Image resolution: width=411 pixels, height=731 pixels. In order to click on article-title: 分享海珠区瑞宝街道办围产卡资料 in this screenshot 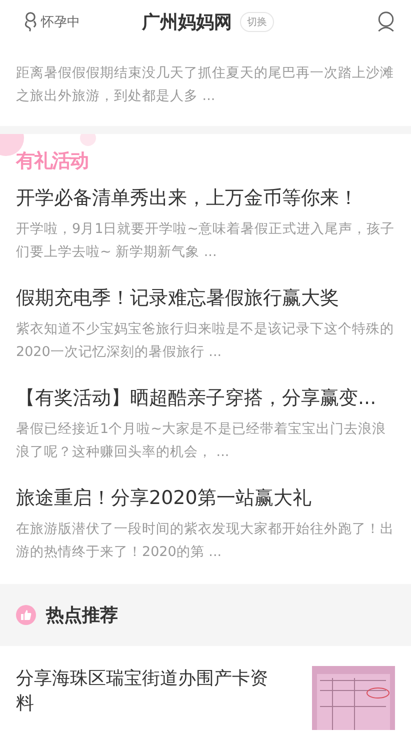, I will do `click(147, 698)`.